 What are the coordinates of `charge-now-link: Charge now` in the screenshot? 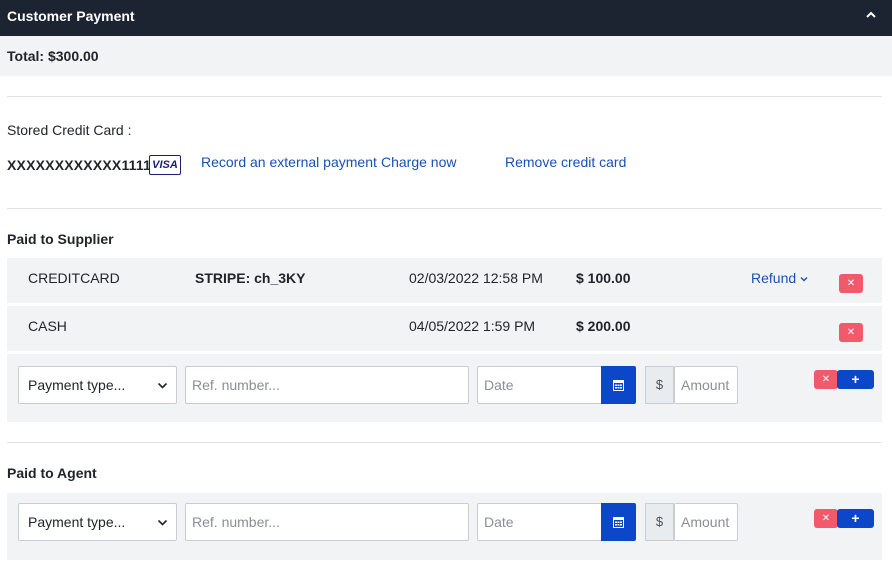 It's located at (419, 162).